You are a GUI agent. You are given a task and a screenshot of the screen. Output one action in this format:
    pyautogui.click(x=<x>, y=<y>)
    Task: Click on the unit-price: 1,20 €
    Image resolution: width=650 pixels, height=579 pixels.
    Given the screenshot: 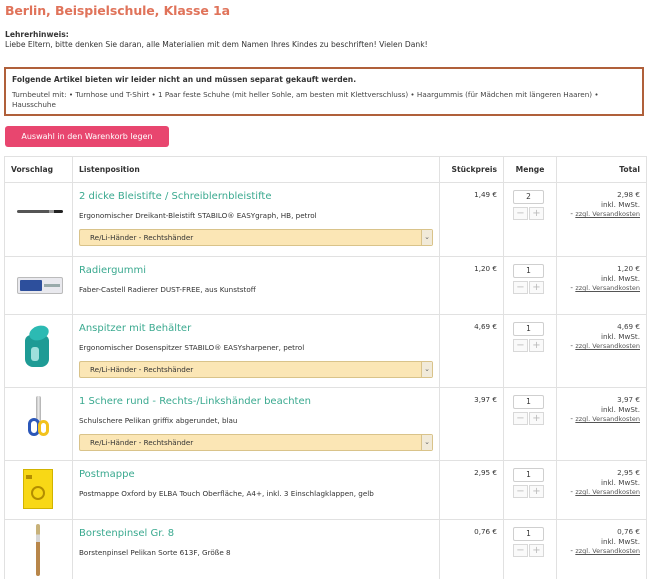 What is the action you would take?
    pyautogui.click(x=471, y=285)
    